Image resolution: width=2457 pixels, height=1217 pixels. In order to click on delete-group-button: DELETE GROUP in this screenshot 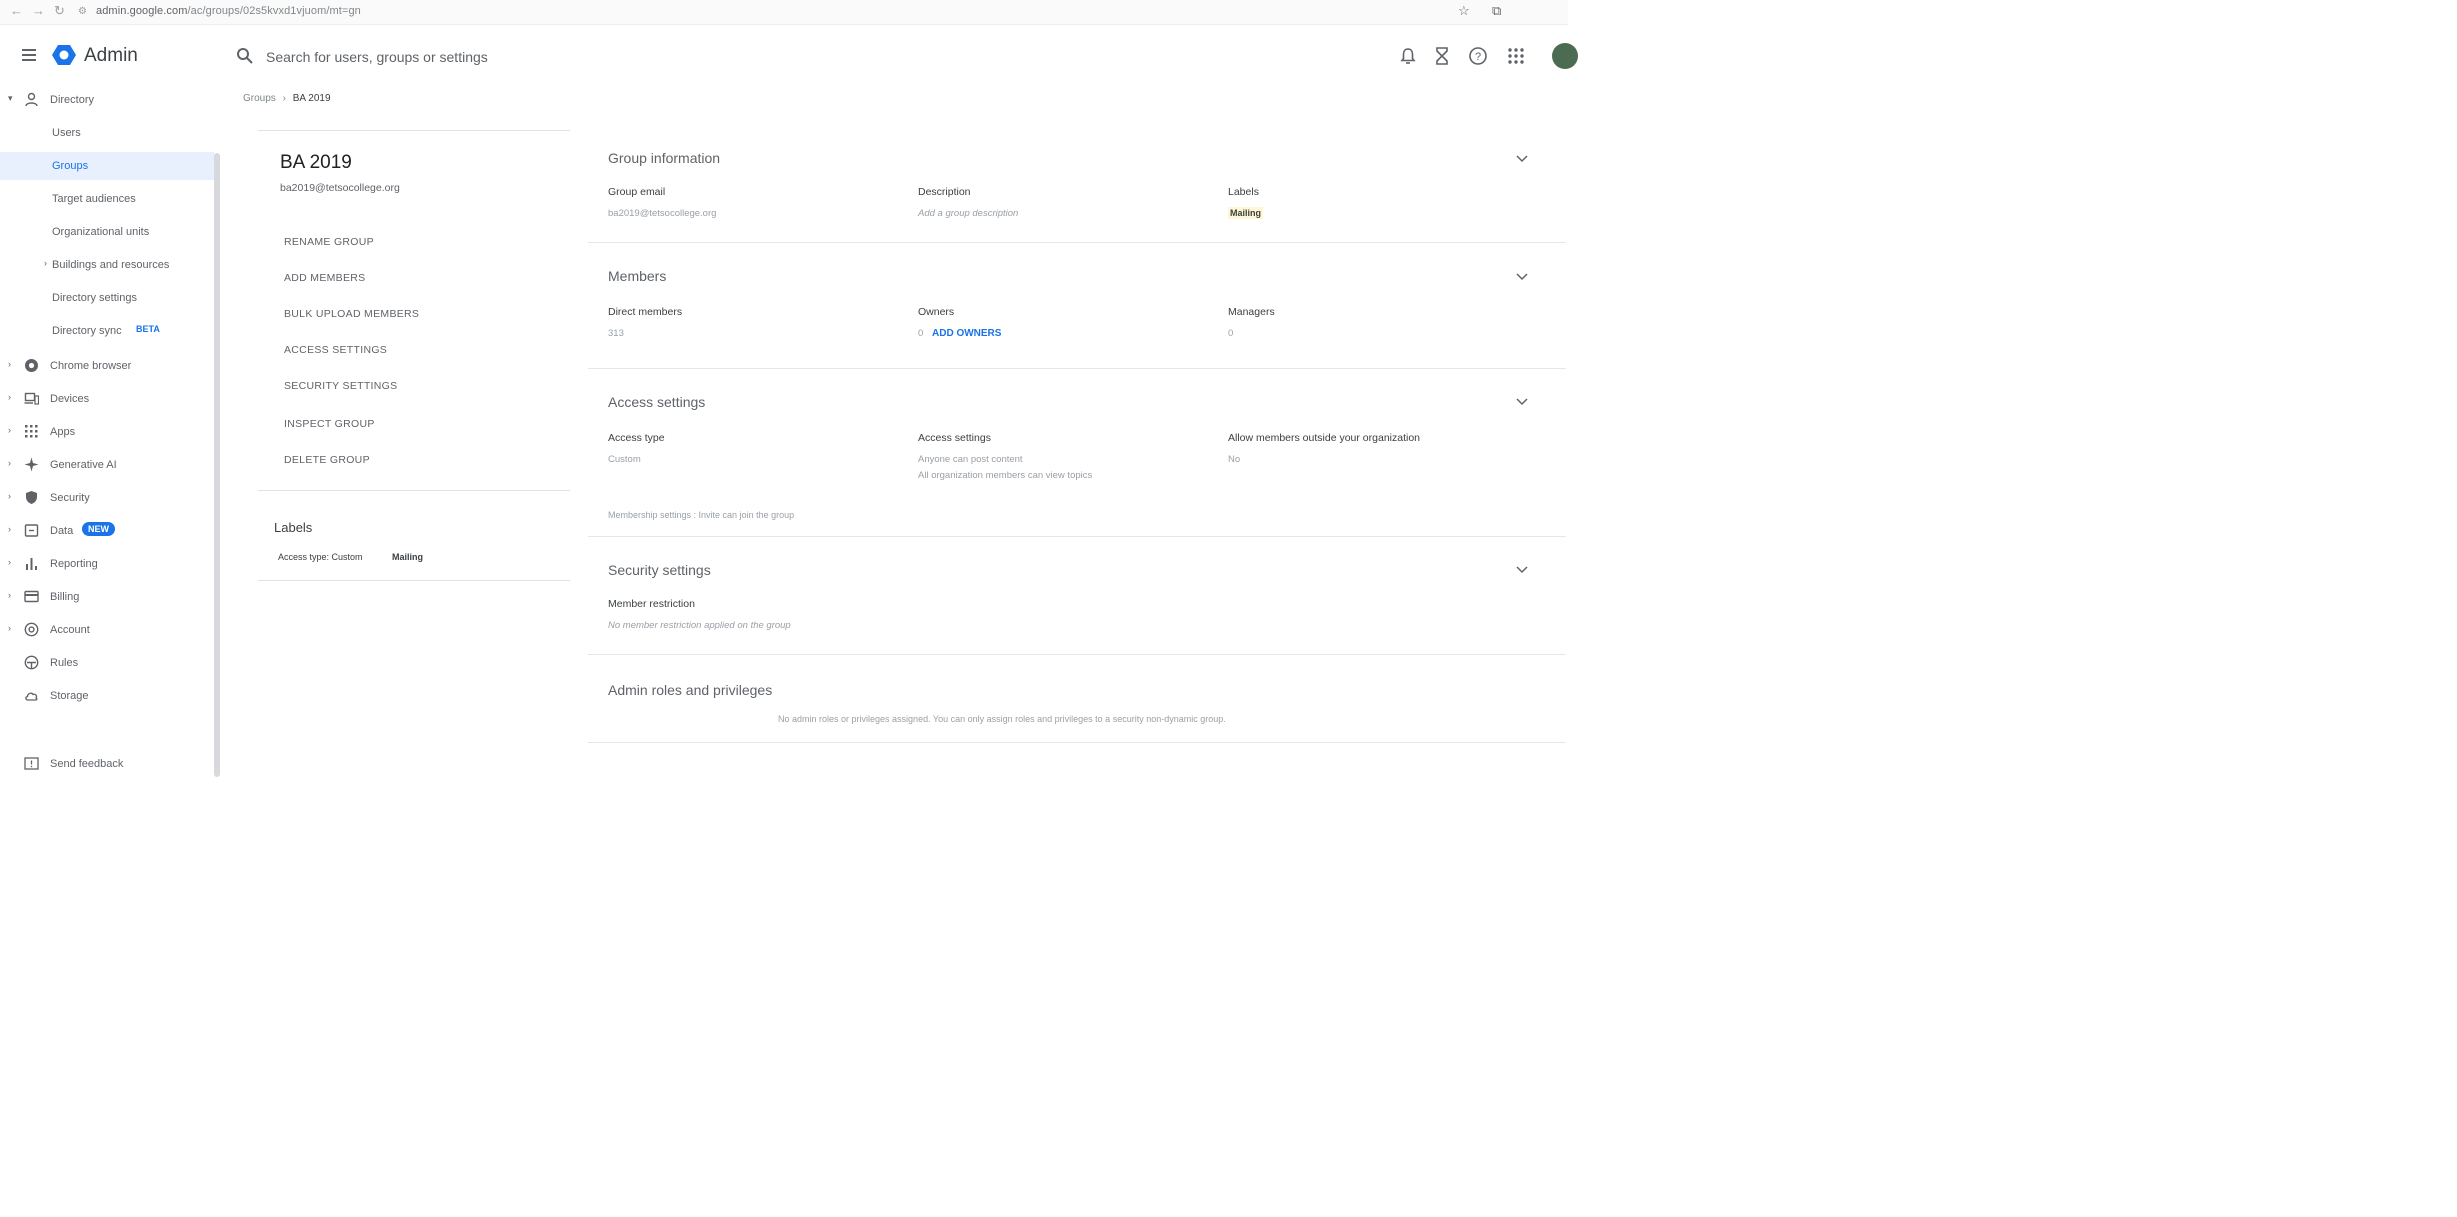, I will do `click(327, 460)`.